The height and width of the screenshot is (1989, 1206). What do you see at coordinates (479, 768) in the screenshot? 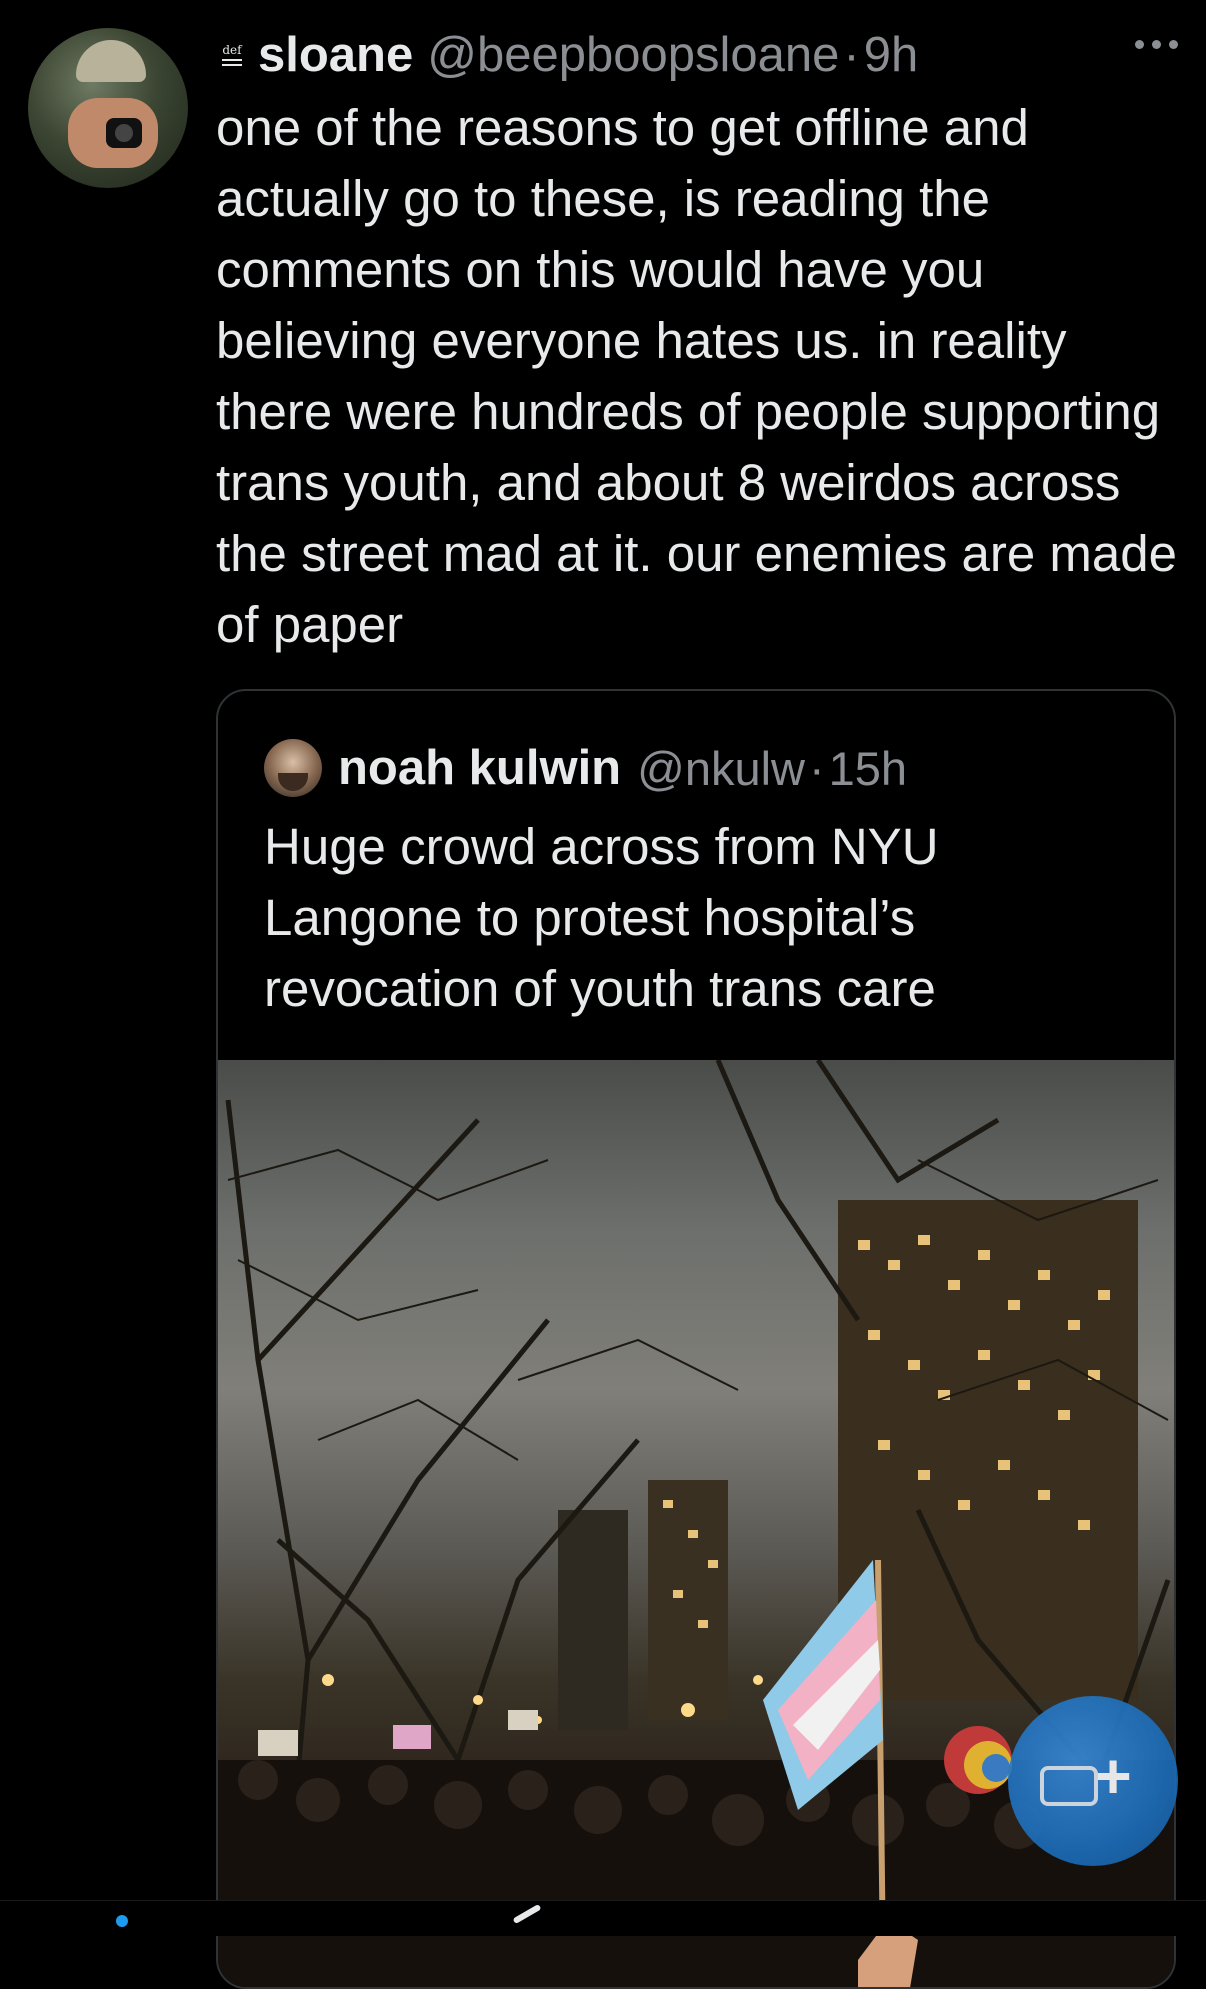
I see `quoted-author-name: noah kulwin` at bounding box center [479, 768].